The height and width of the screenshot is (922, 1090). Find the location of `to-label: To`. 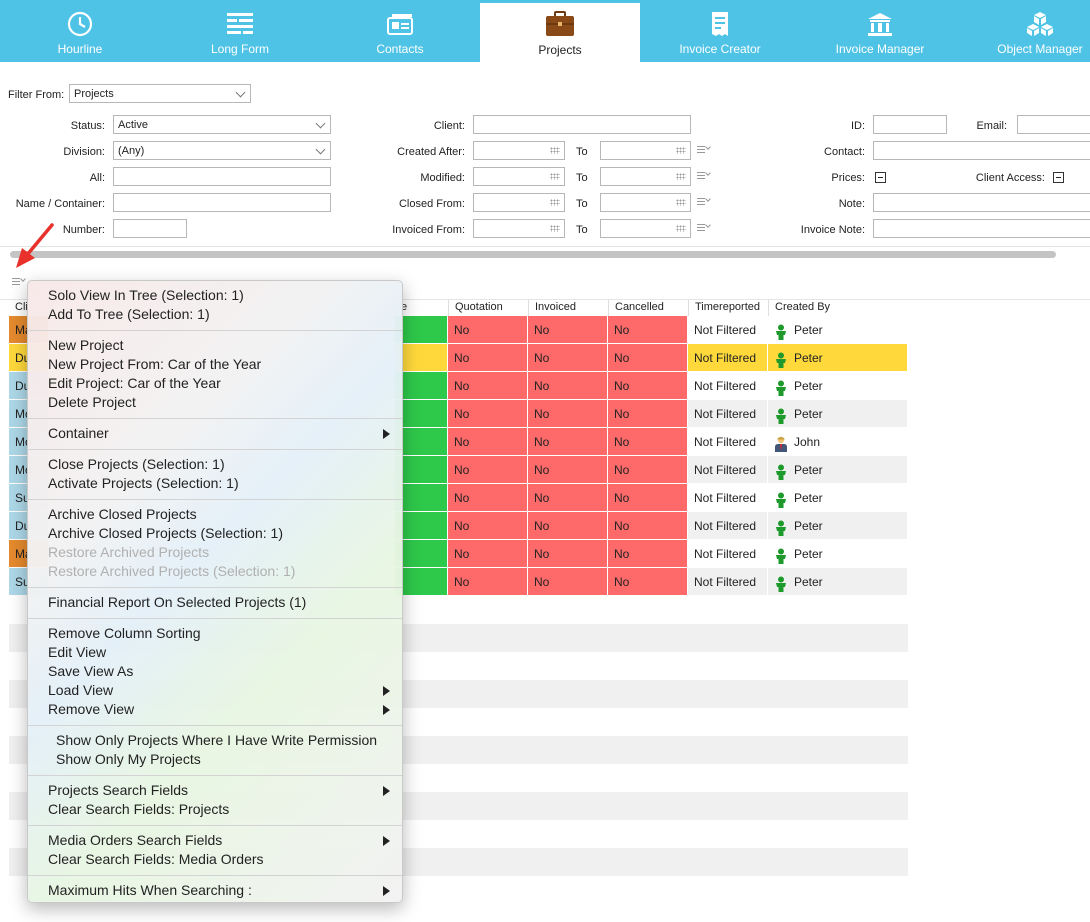

to-label: To is located at coordinates (582, 152).